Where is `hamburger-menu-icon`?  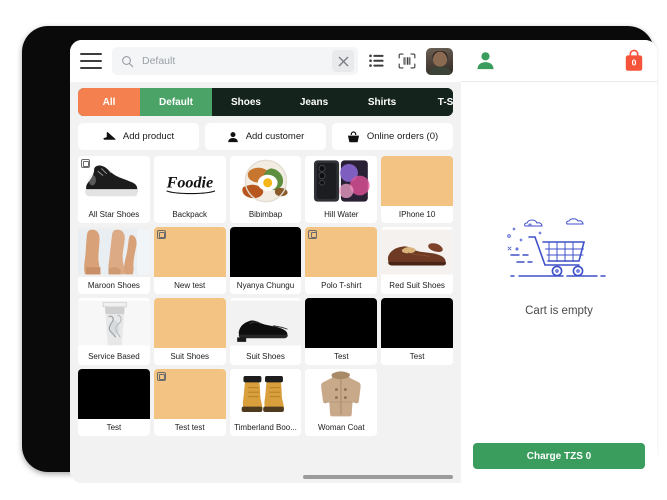 hamburger-menu-icon is located at coordinates (91, 61).